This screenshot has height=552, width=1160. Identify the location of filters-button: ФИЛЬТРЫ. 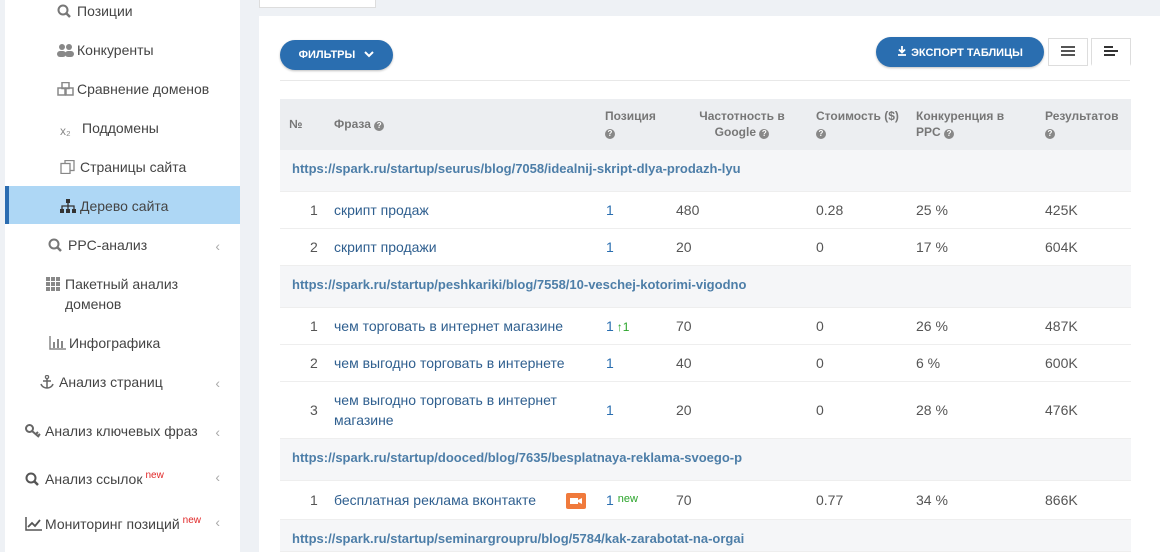
(336, 55).